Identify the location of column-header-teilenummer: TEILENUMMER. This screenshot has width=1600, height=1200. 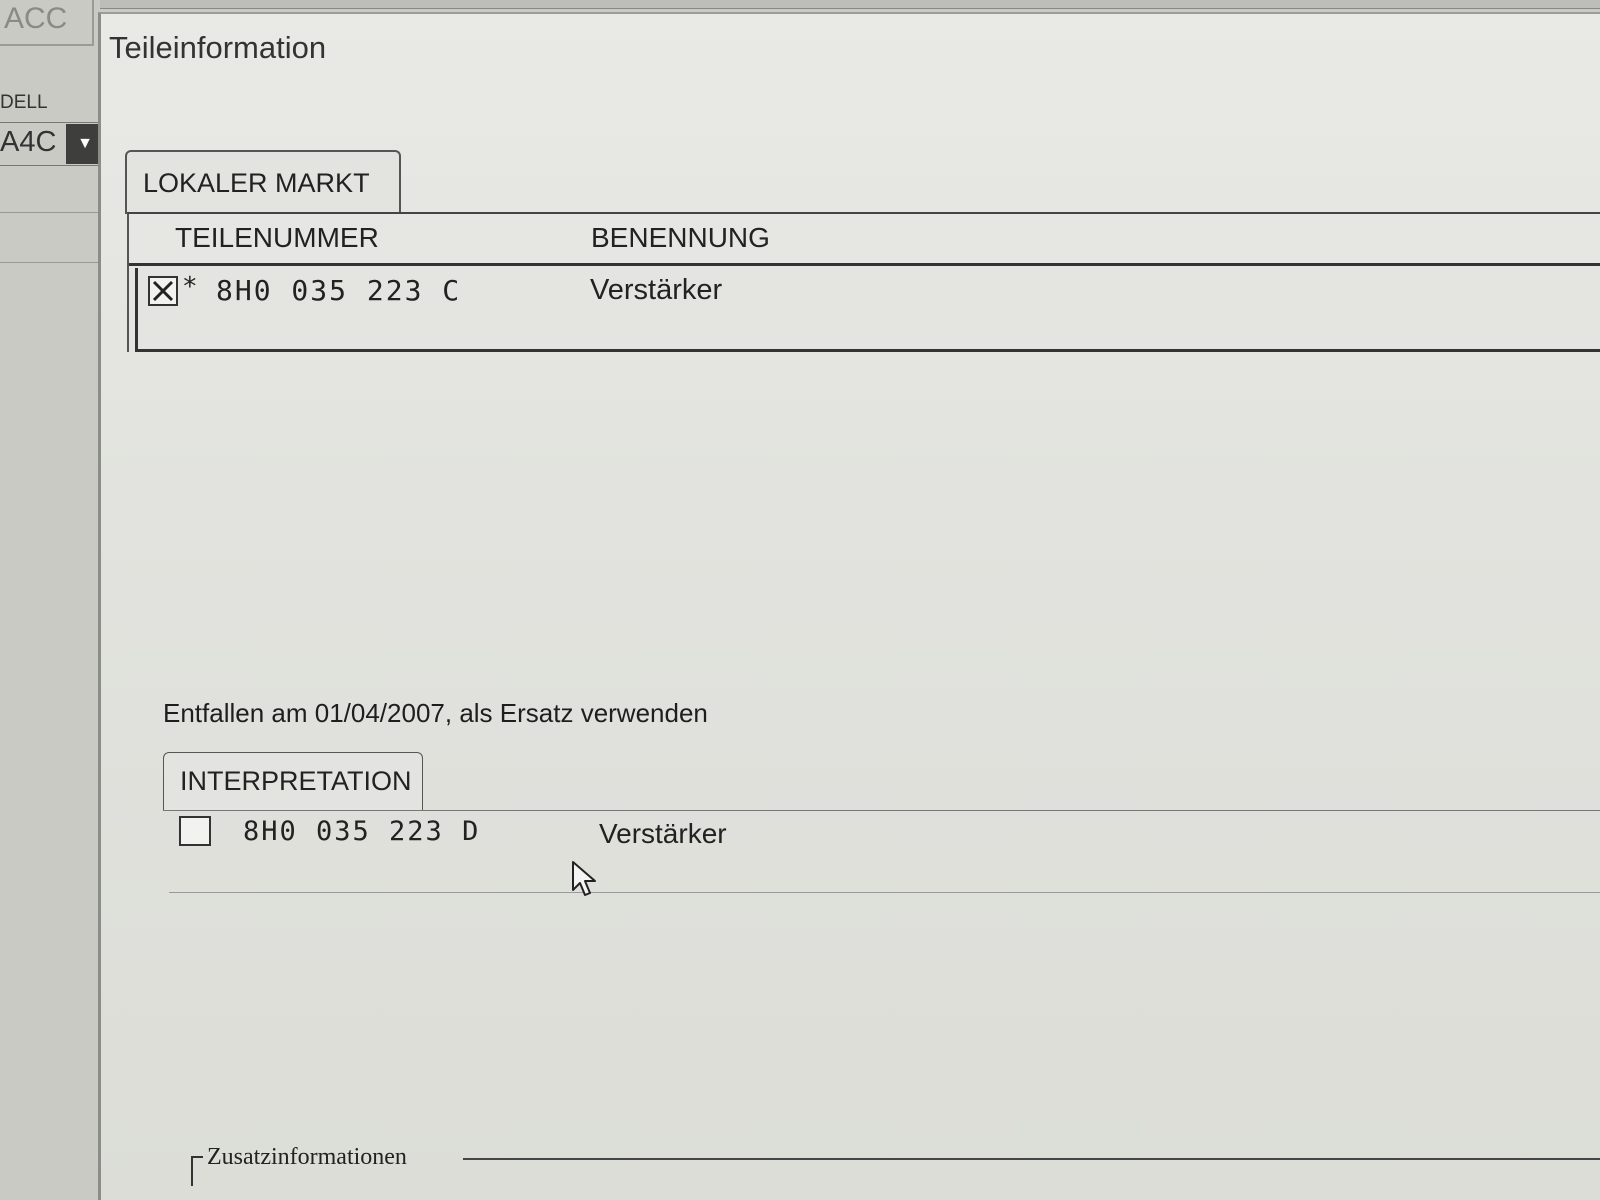
(277, 238).